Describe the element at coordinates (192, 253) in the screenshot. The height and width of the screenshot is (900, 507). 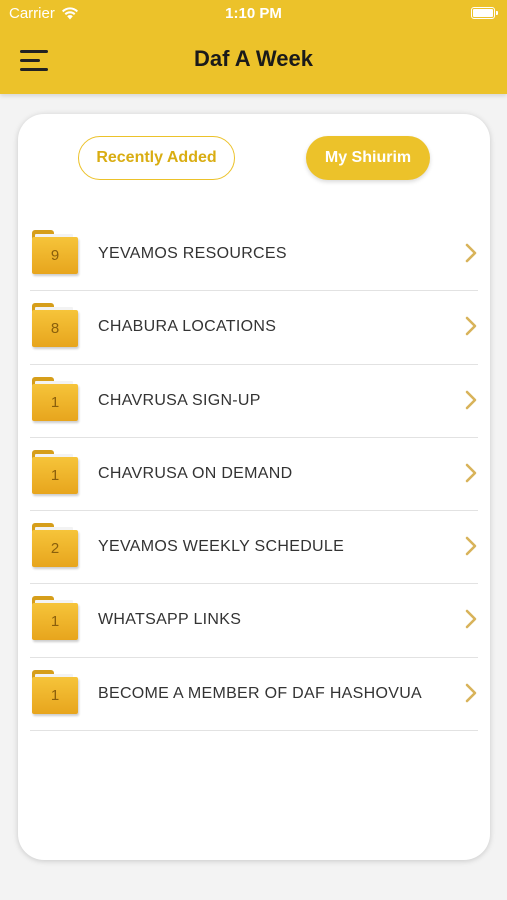
I see `list-item-label: YEVAMOS RESOURCES` at that location.